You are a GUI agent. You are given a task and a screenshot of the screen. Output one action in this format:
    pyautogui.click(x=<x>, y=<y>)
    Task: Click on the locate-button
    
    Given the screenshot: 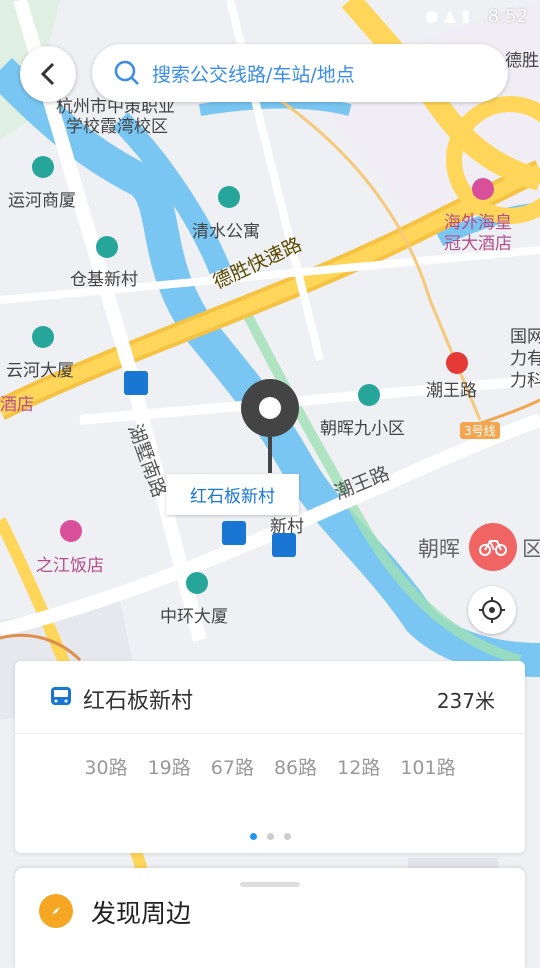 What is the action you would take?
    pyautogui.click(x=492, y=610)
    